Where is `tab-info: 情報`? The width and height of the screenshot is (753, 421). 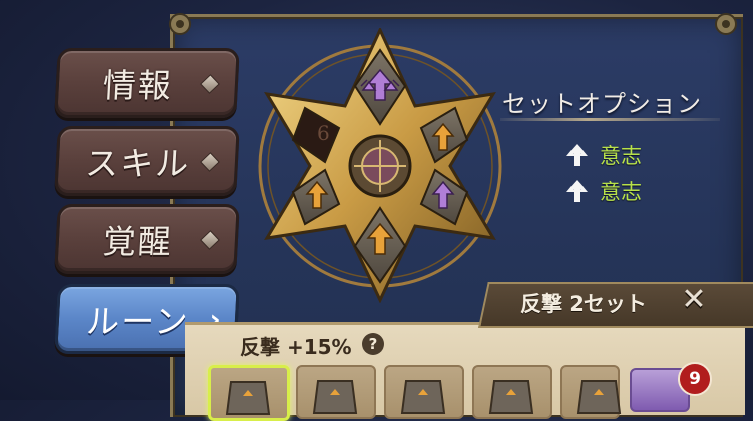 tab-info: 情報 is located at coordinates (147, 83).